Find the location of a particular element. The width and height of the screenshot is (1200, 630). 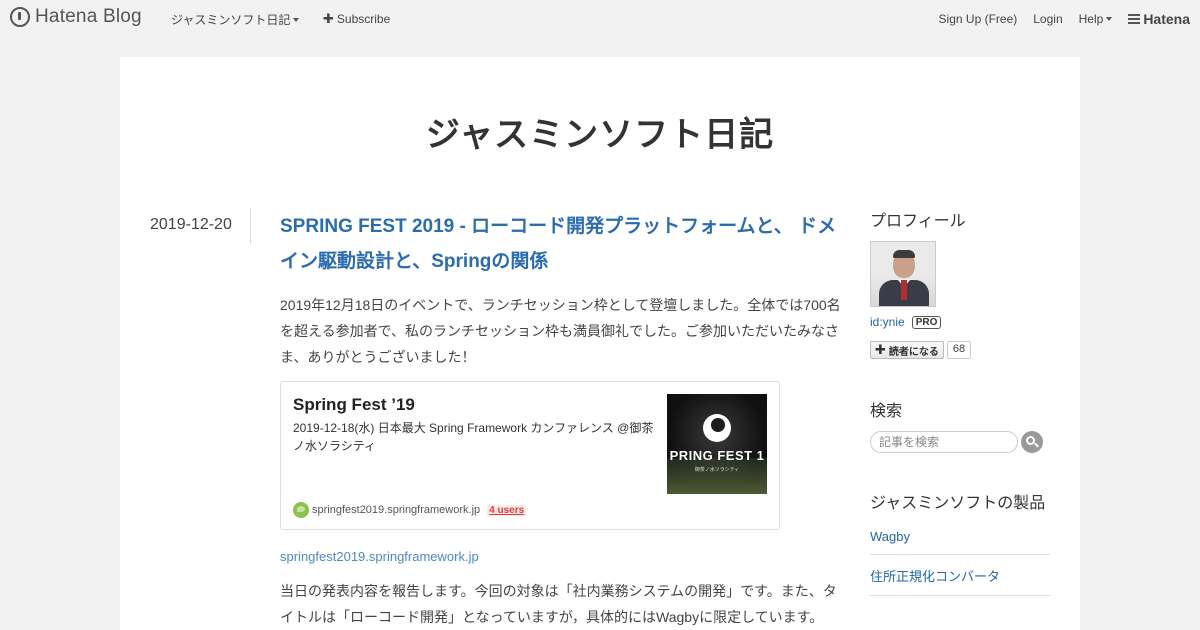

global-header-right: Sign Up (Free) Login Help Hatena is located at coordinates (1061, 19).